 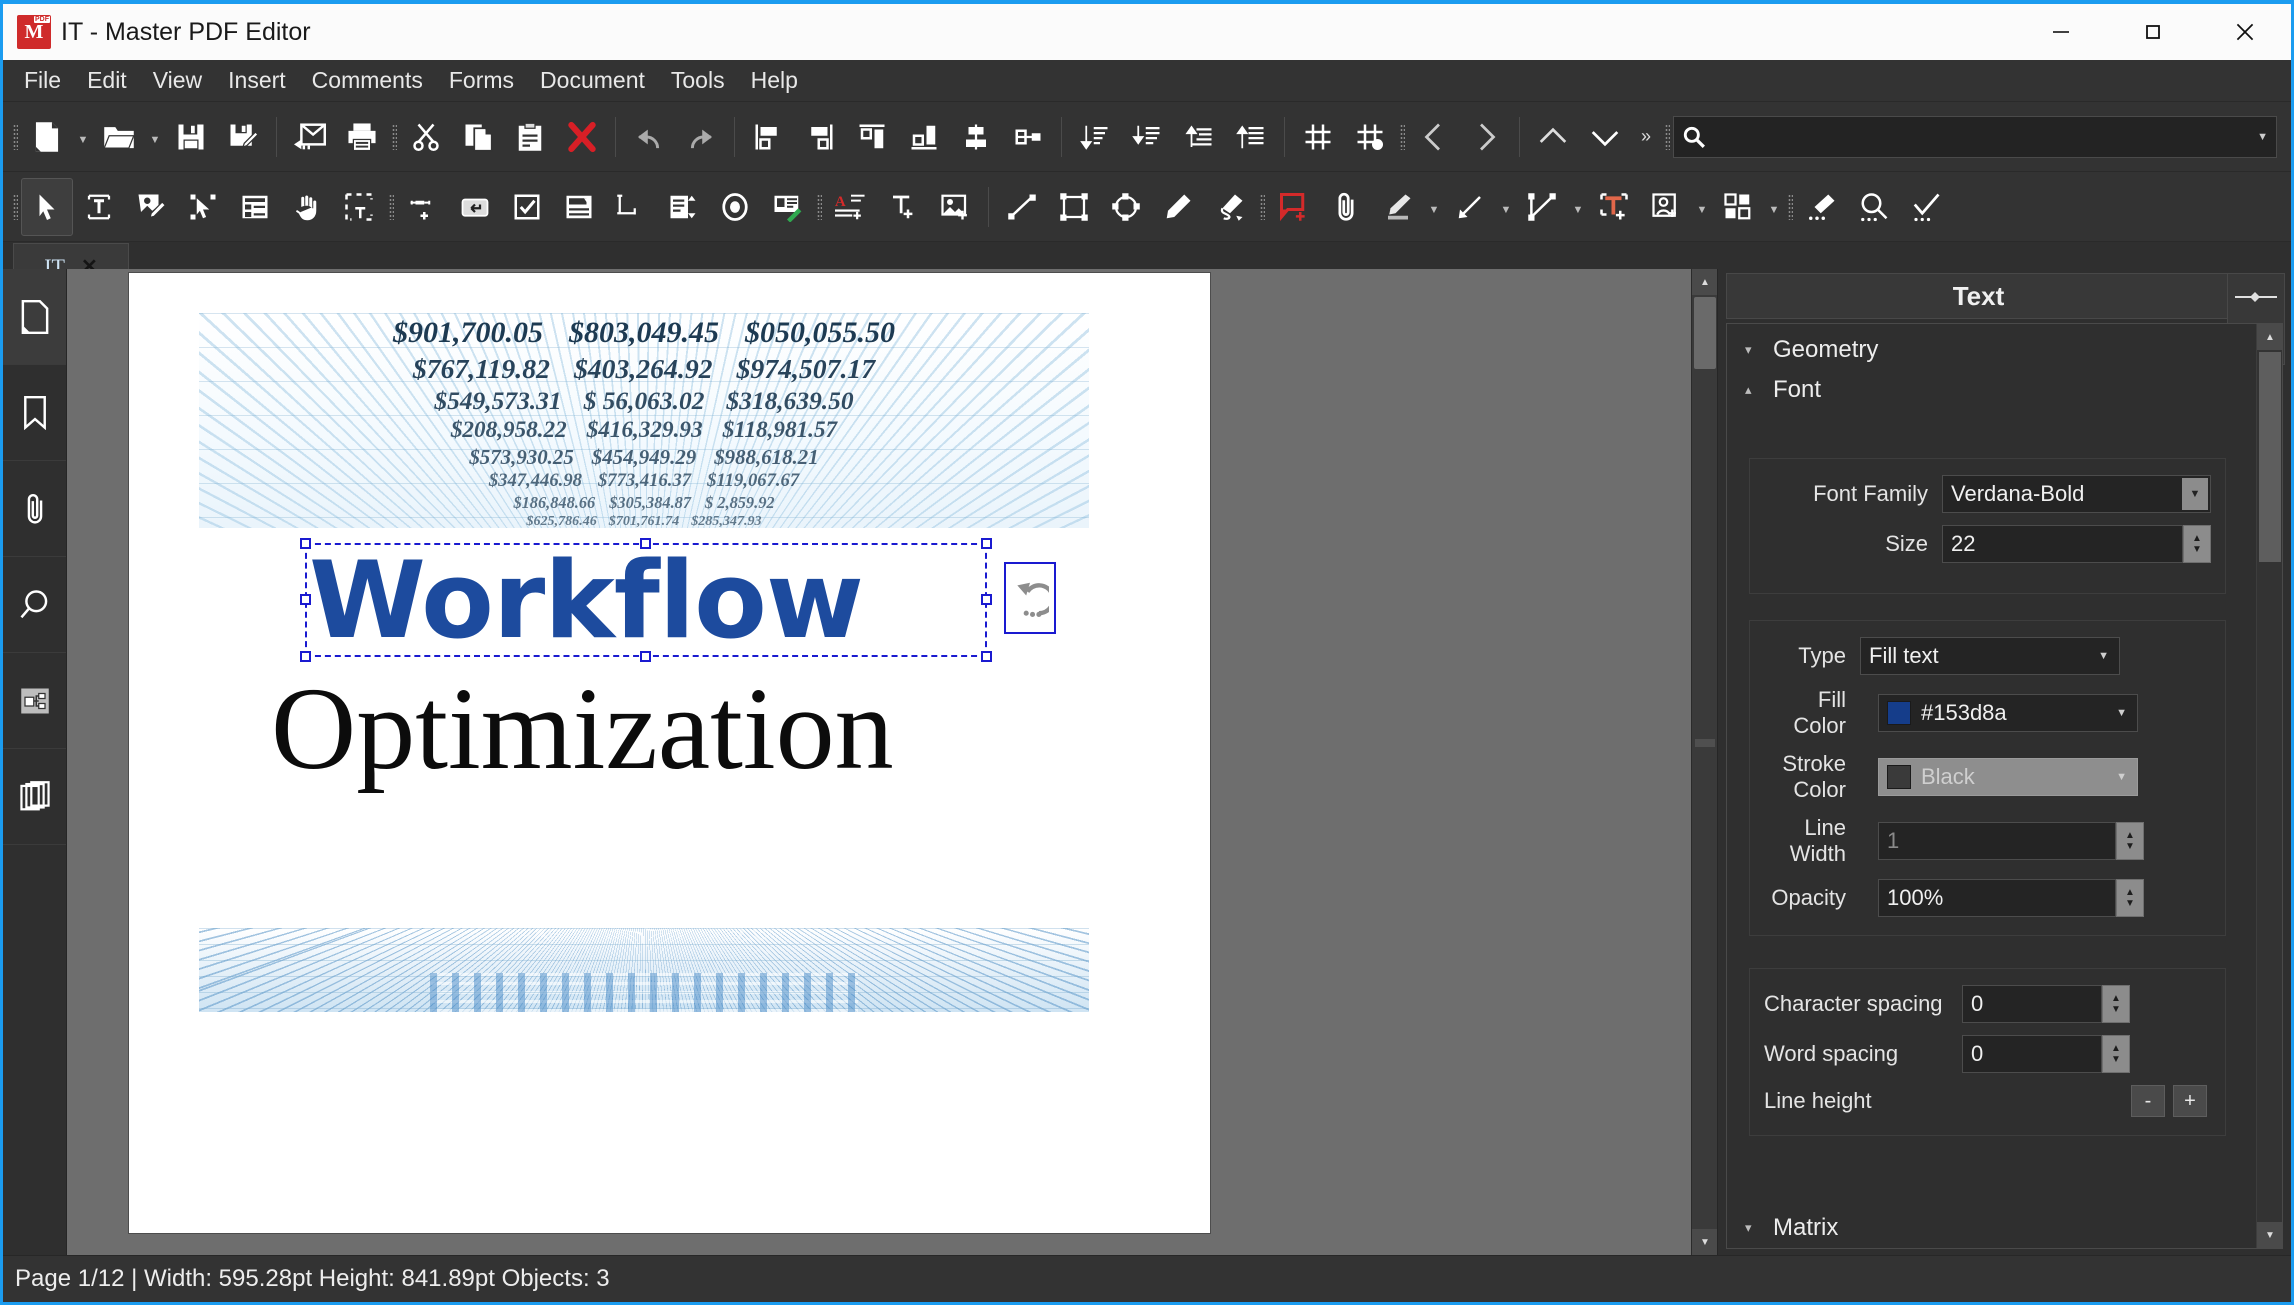 What do you see at coordinates (34, 605) in the screenshot?
I see `sidebar-item-search` at bounding box center [34, 605].